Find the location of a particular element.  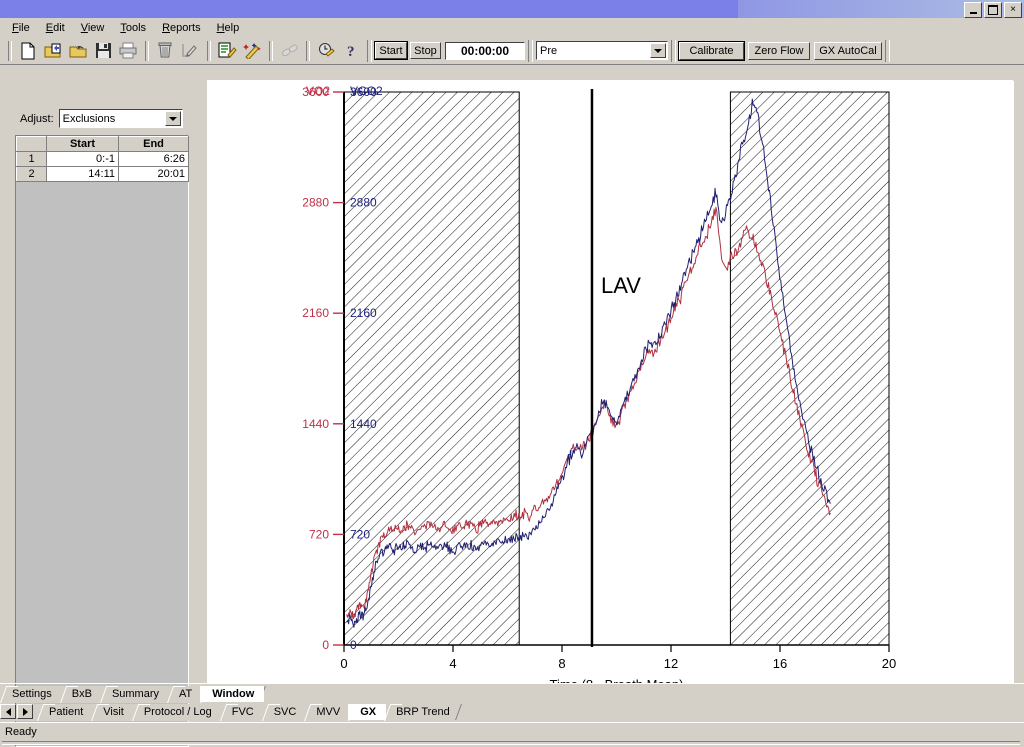

adjust-row: Adjust: Exclusions is located at coordinates (101, 118).